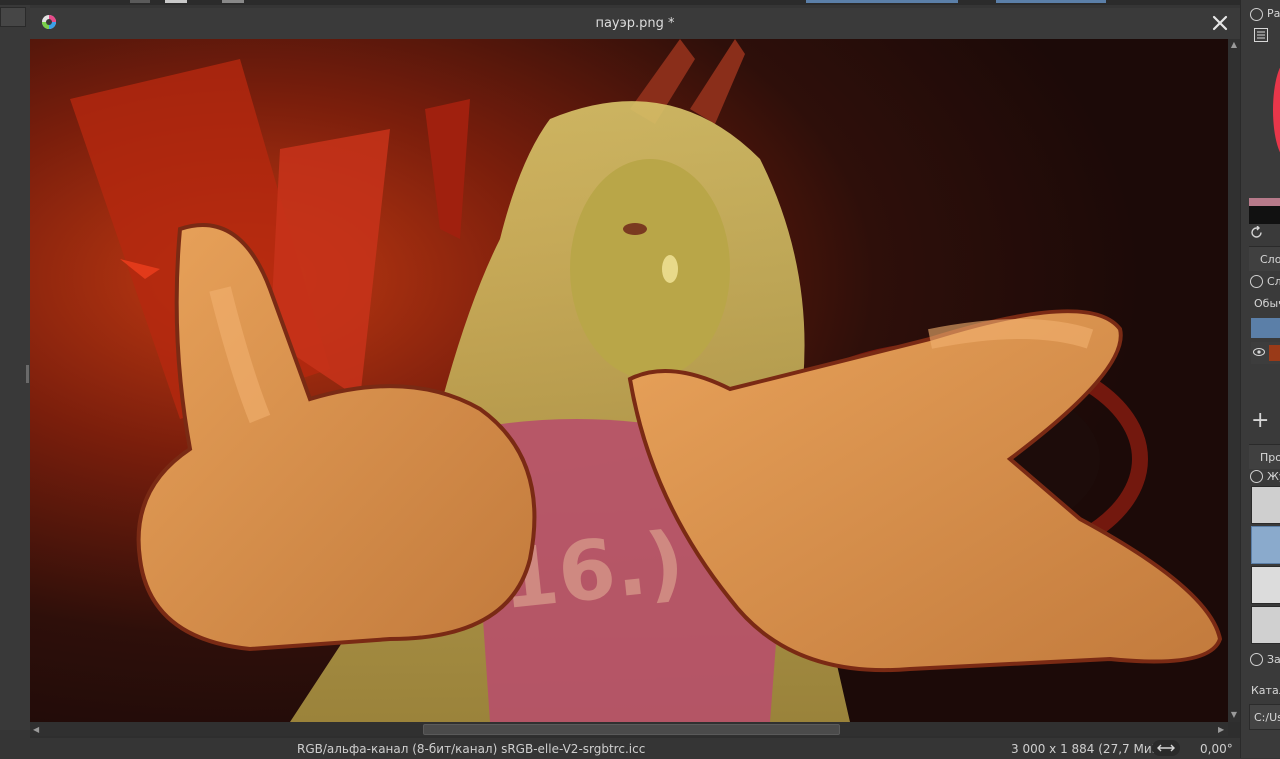  I want to click on bottom-docker-title: За, so click(1273, 659).